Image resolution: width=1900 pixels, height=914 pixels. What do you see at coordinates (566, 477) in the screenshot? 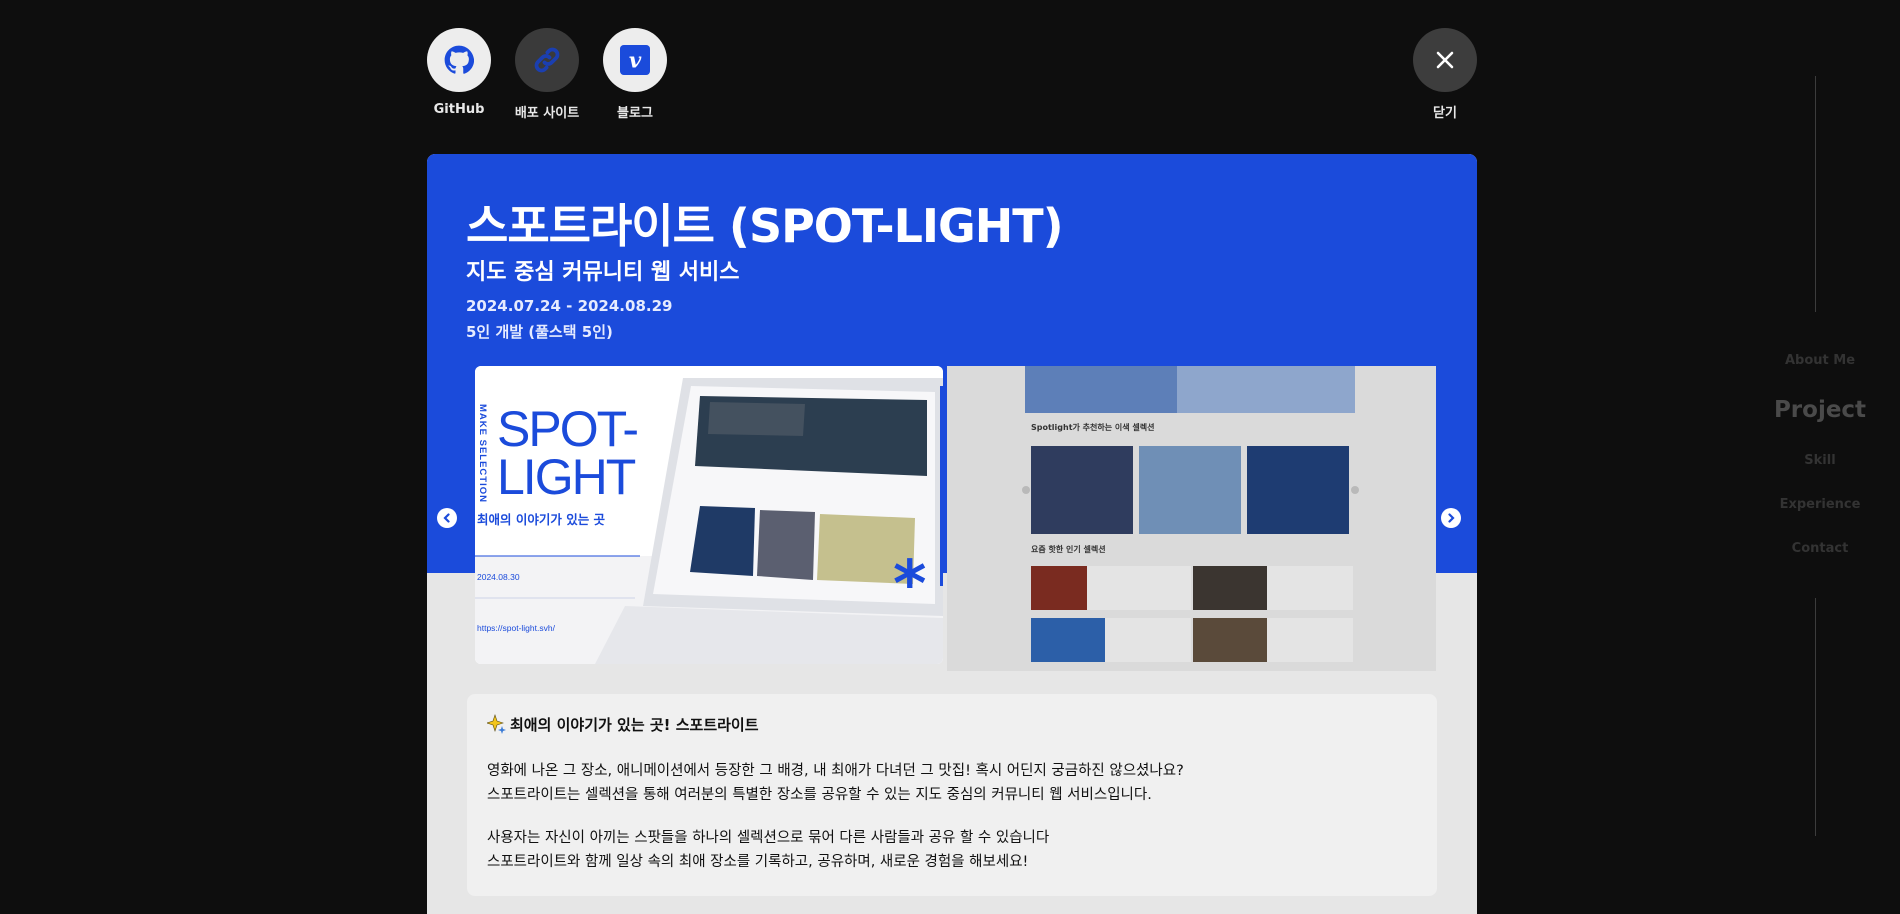
I see `cover-logo-line2: LIGHT` at bounding box center [566, 477].